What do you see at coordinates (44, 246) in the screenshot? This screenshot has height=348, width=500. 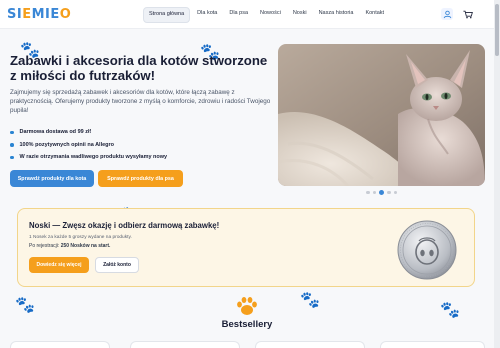 I see `promo-reg-label: Po rejestracji:` at bounding box center [44, 246].